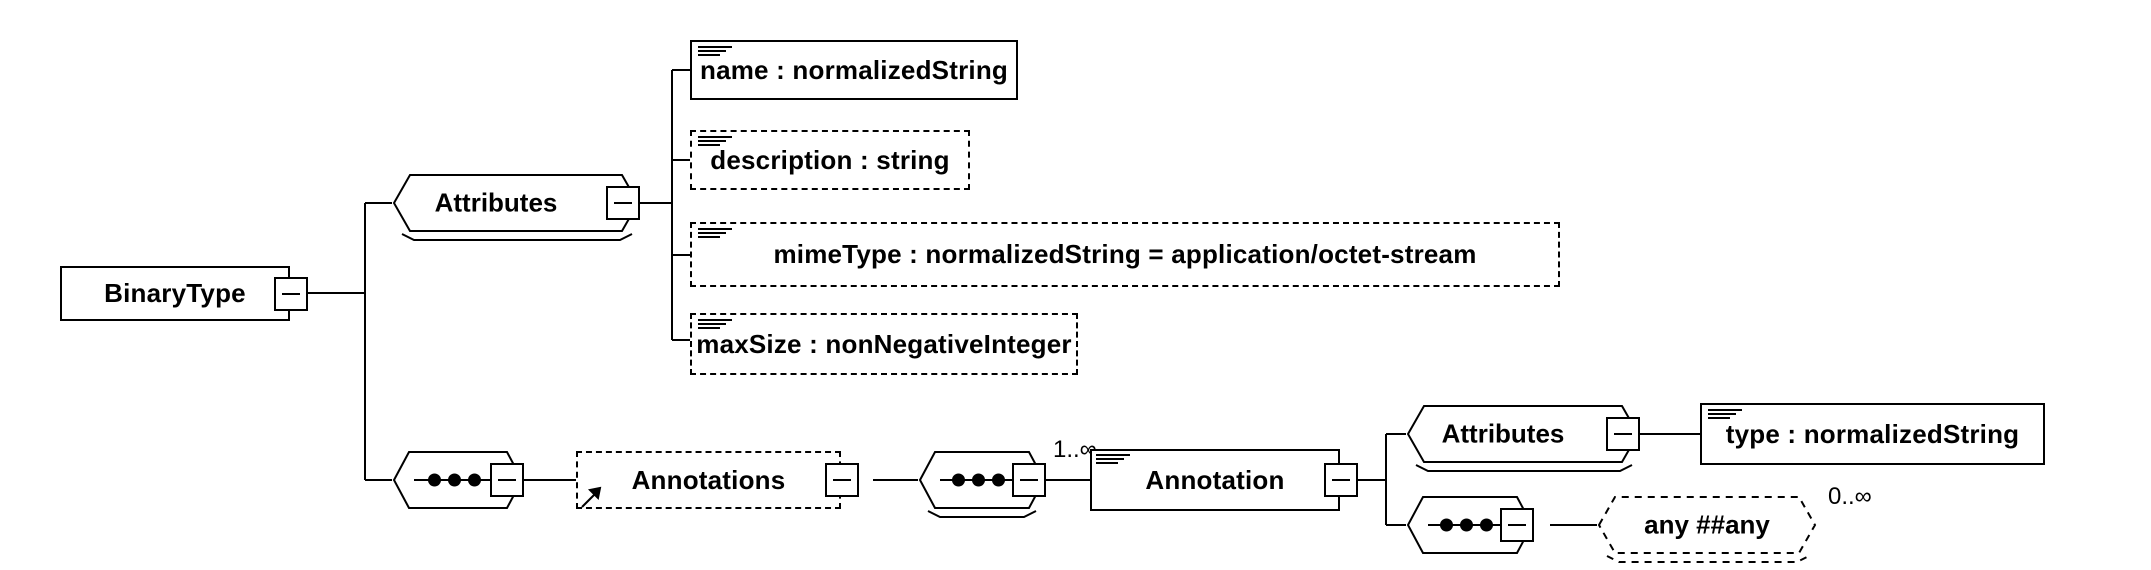 This screenshot has width=2151, height=570. I want to click on attributes-group-2-collapse-toggle, so click(1623, 434).